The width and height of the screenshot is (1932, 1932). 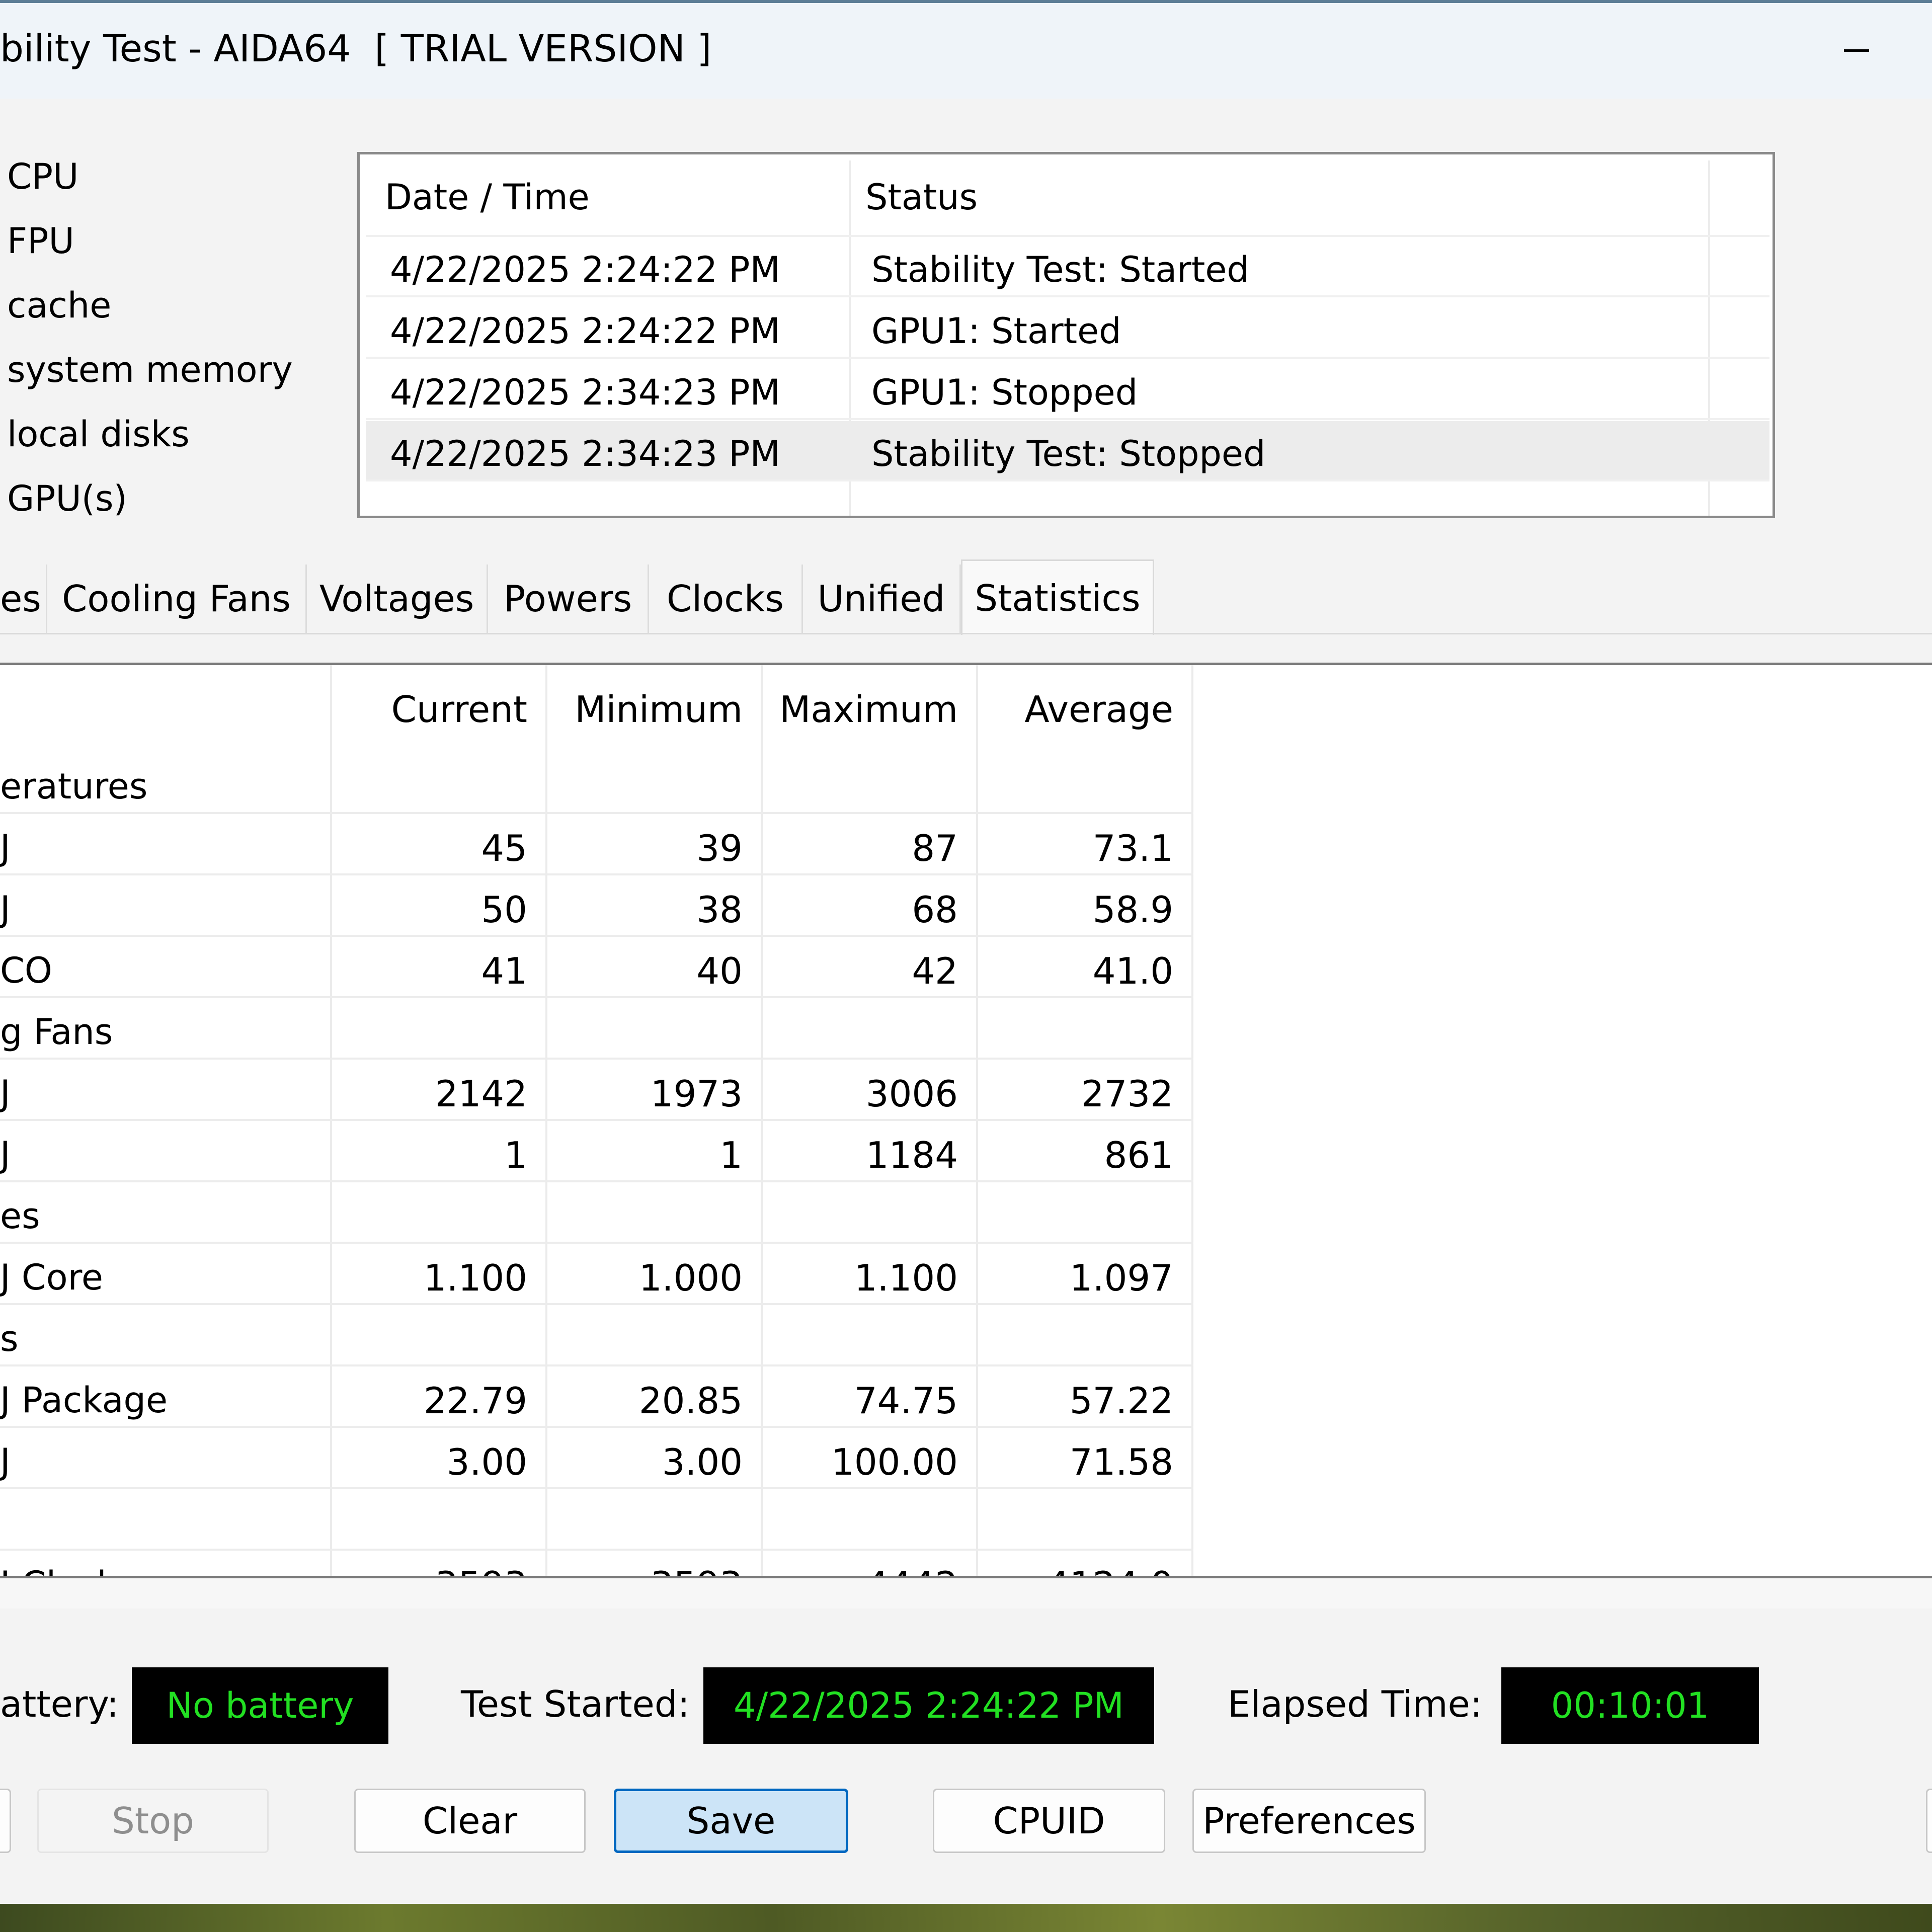 What do you see at coordinates (481, 1094) in the screenshot?
I see `cell-current: 2142` at bounding box center [481, 1094].